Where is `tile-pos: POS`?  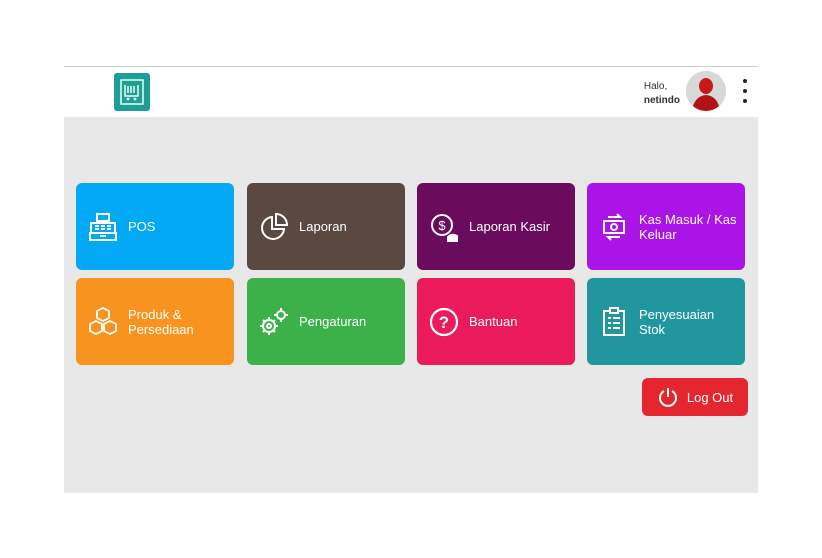
tile-pos: POS is located at coordinates (155, 226).